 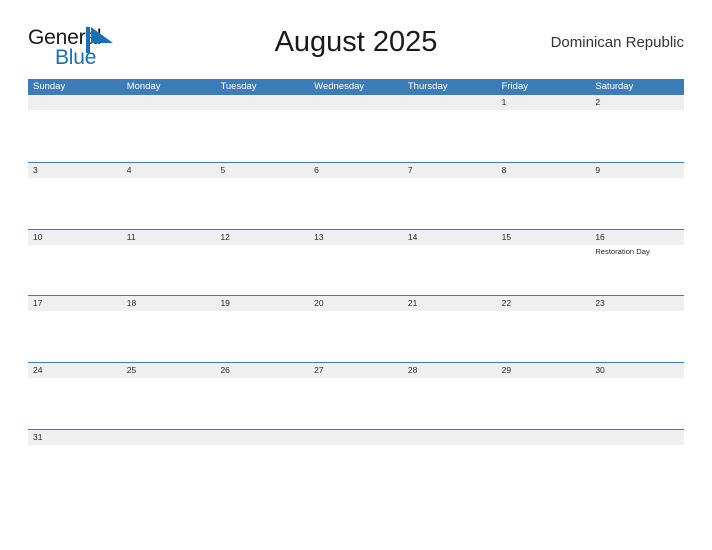 What do you see at coordinates (75, 304) in the screenshot?
I see `day-number: 17` at bounding box center [75, 304].